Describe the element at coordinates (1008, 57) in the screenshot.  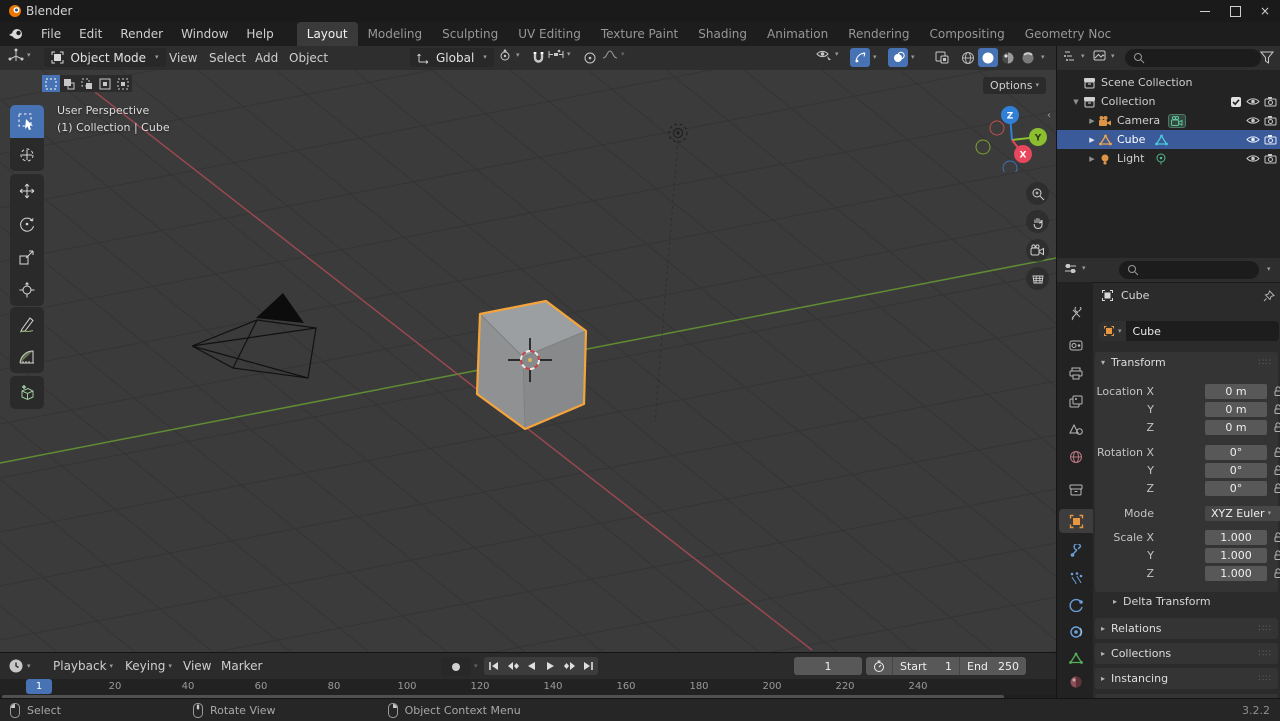
I see `shading-material-icon` at that location.